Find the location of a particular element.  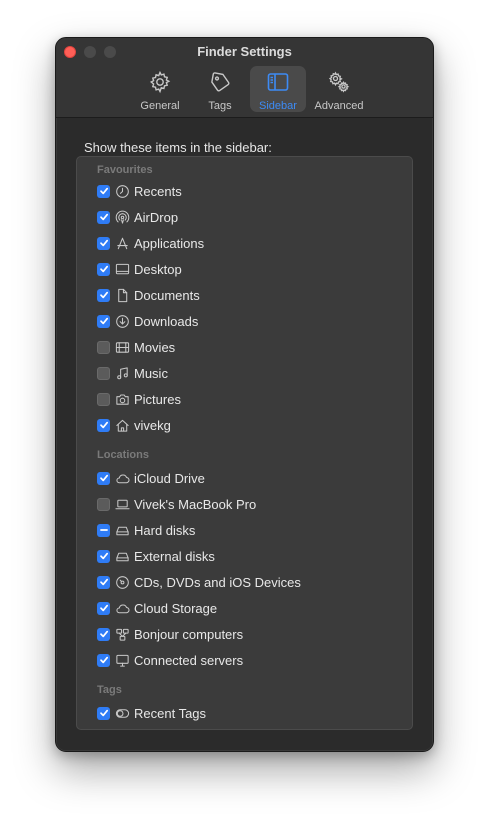

tab-advanced: Advanced is located at coordinates (339, 89).